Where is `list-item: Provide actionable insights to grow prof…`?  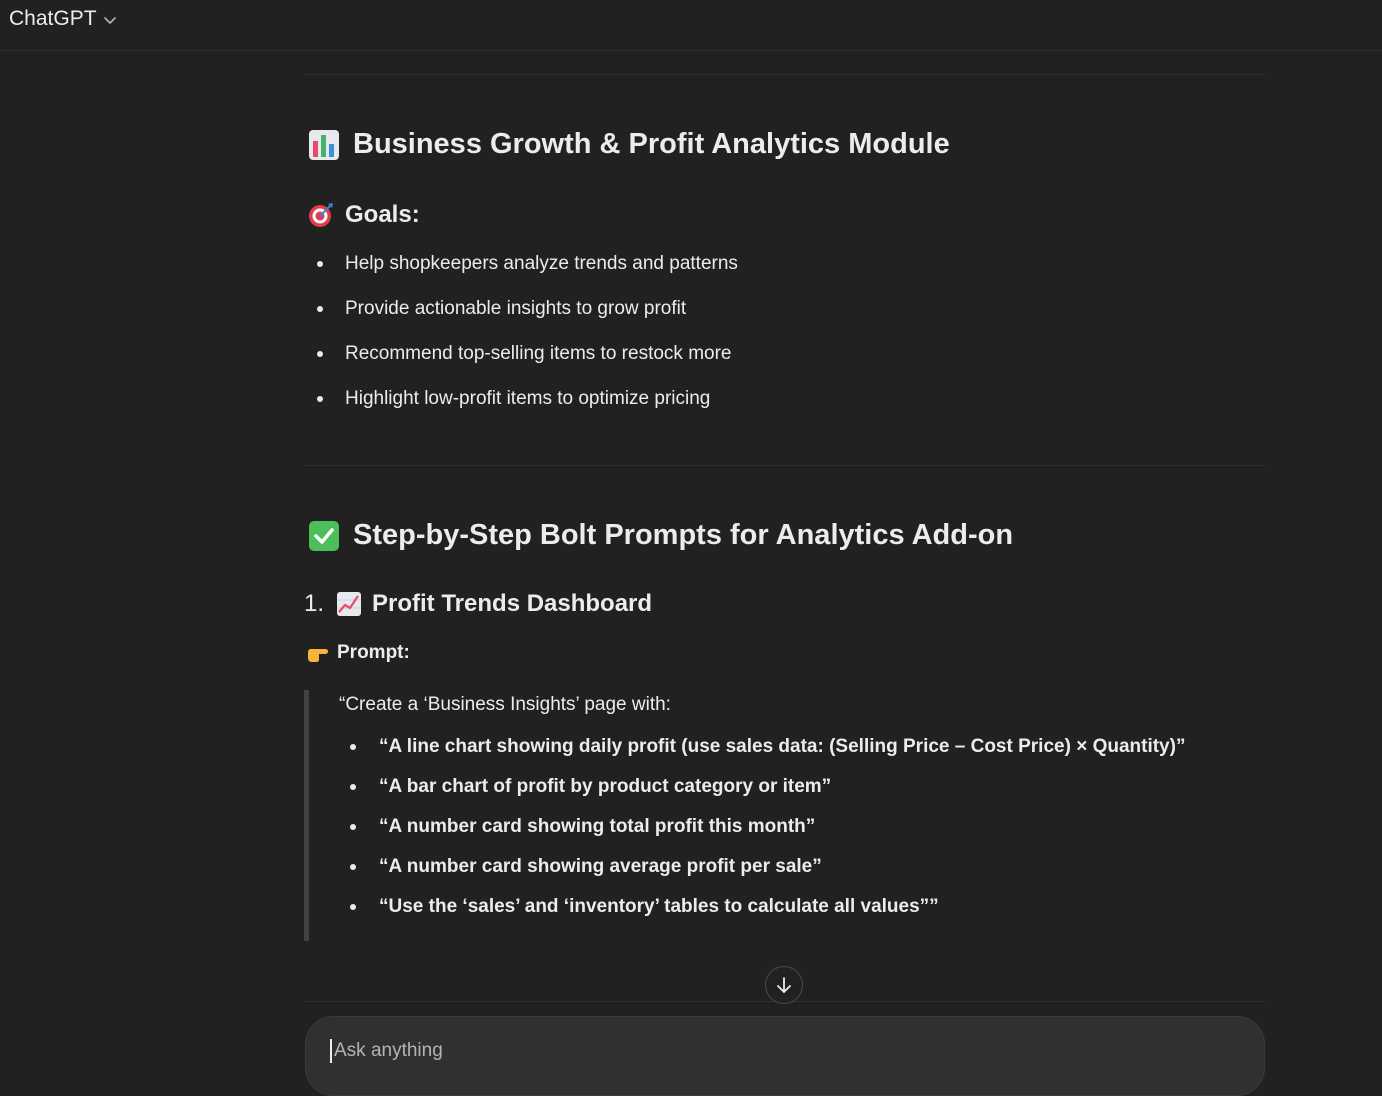 list-item: Provide actionable insights to grow prof… is located at coordinates (521, 313).